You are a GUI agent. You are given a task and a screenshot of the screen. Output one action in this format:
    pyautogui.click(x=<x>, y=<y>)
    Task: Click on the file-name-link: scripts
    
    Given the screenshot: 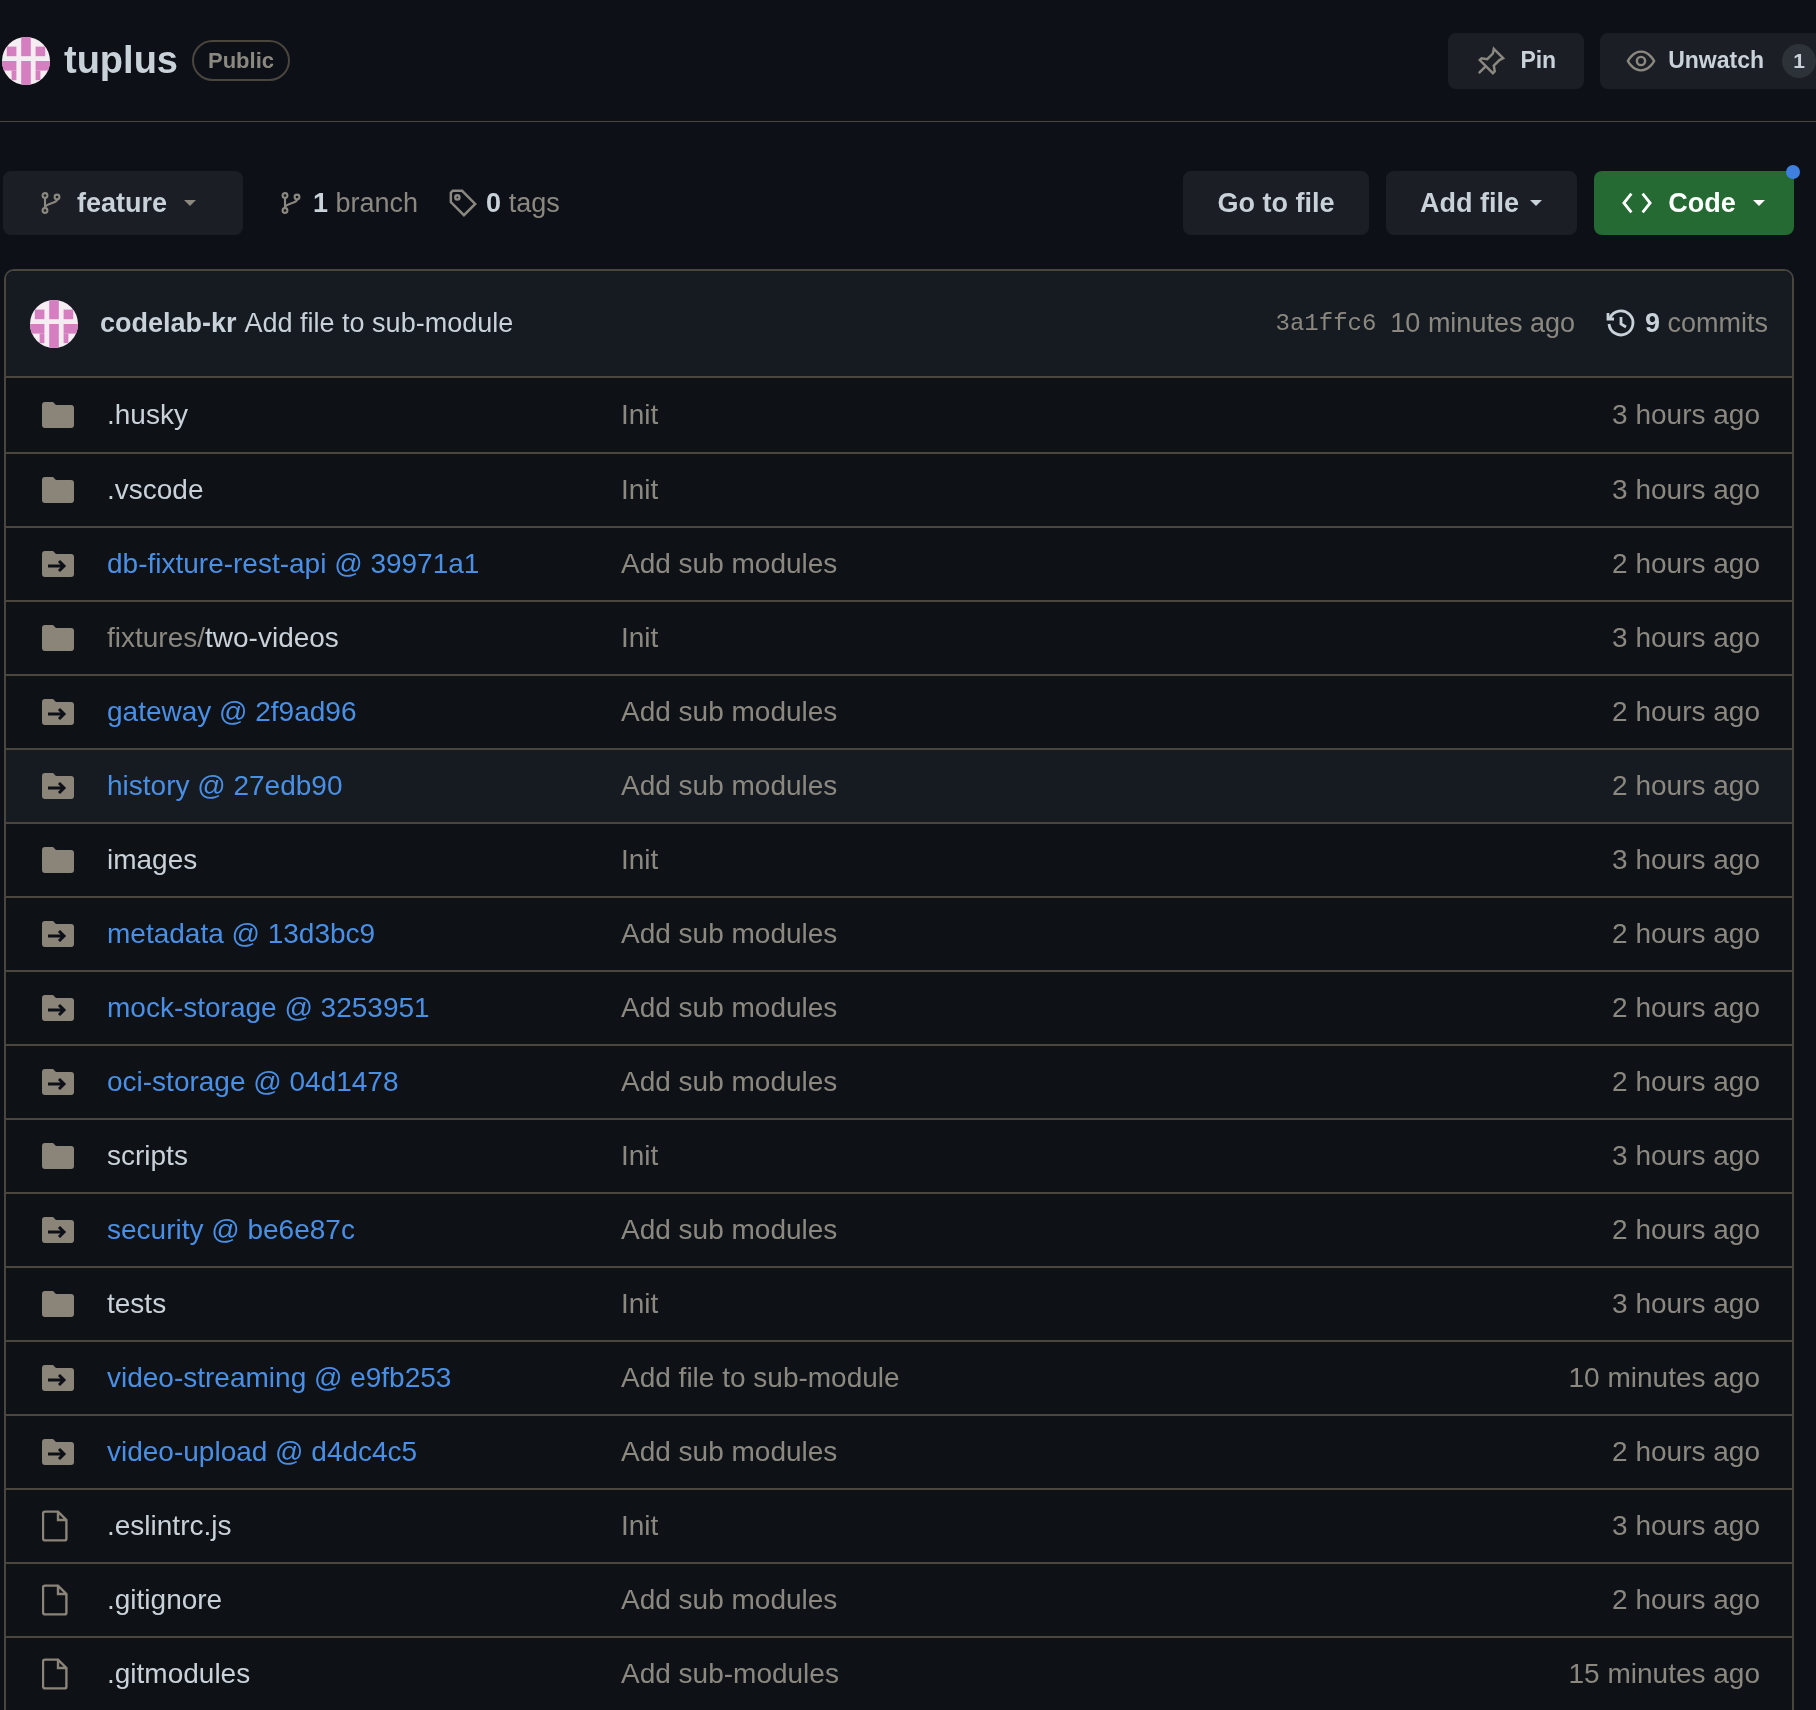 What is the action you would take?
    pyautogui.click(x=147, y=1155)
    